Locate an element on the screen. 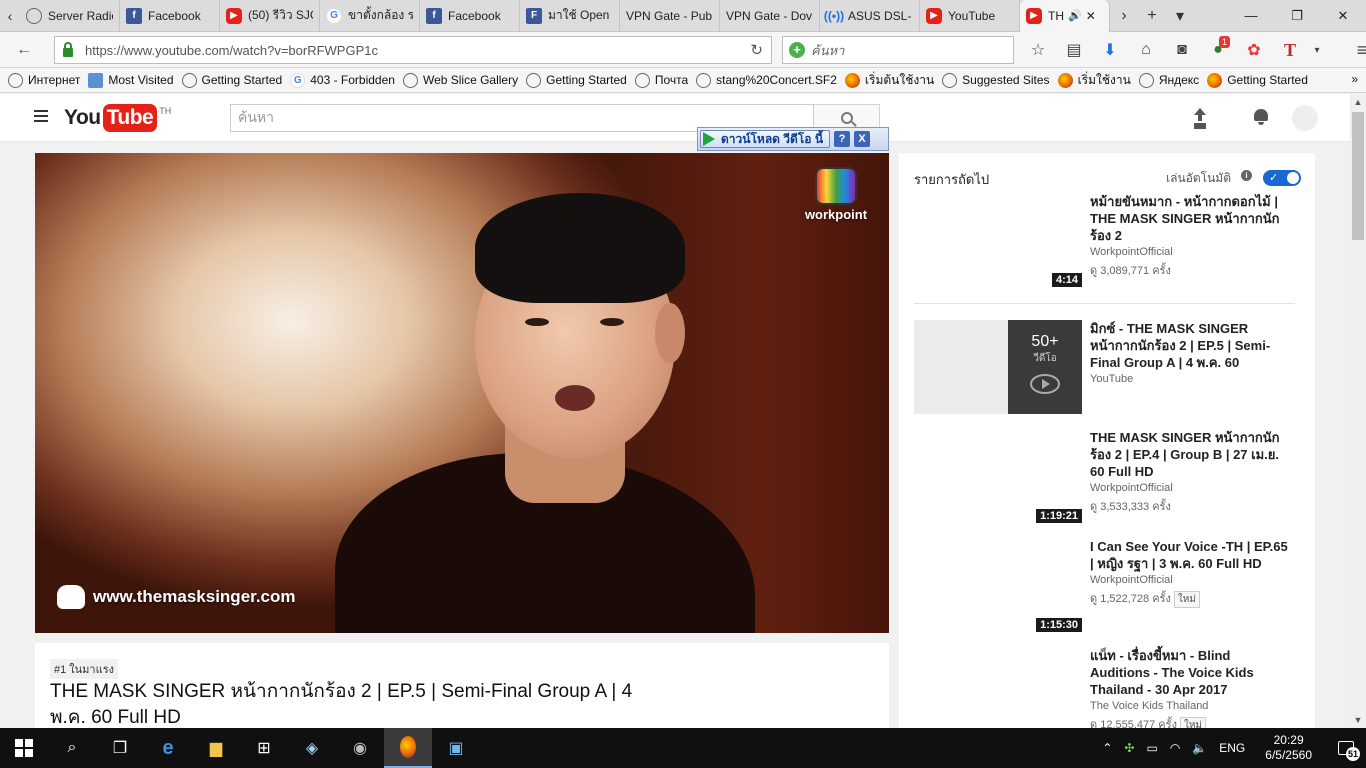 This screenshot has height=768, width=1366. menu-icon: ≡ is located at coordinates (1355, 50).